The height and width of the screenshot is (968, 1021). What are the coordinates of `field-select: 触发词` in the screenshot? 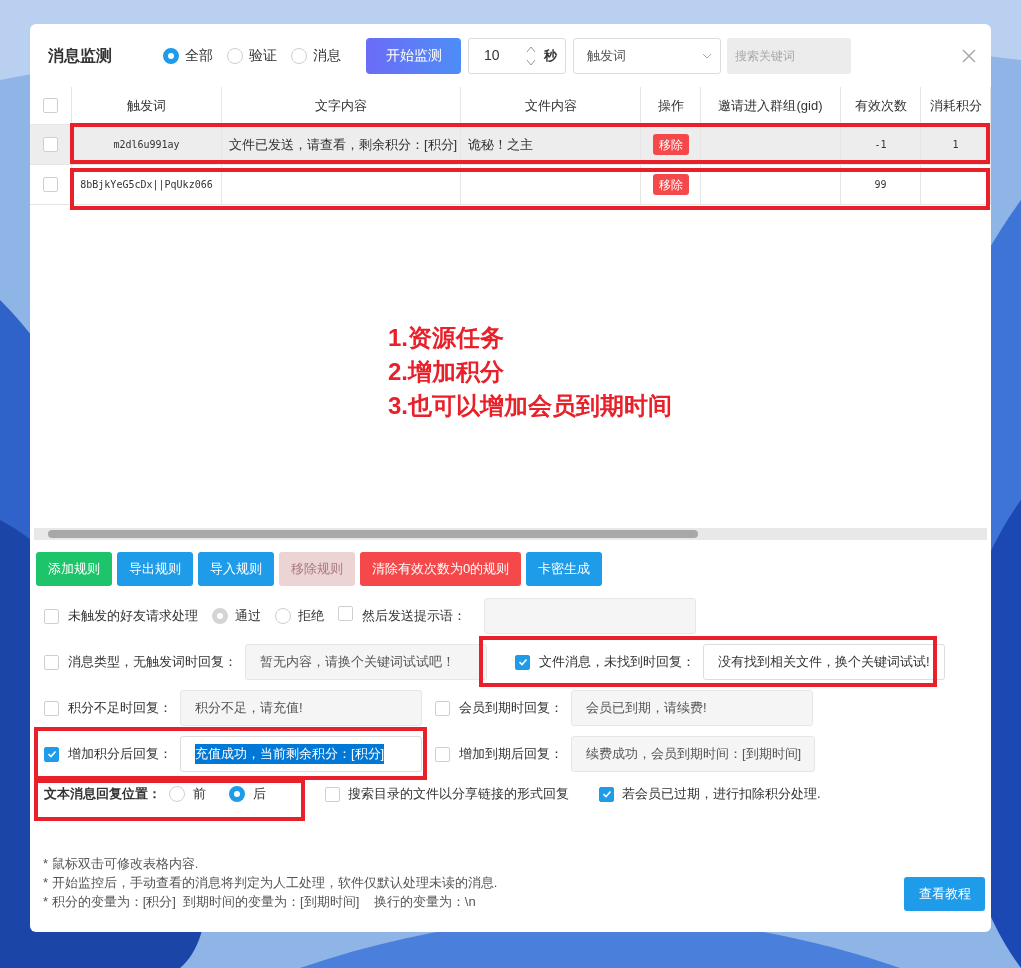 It's located at (647, 55).